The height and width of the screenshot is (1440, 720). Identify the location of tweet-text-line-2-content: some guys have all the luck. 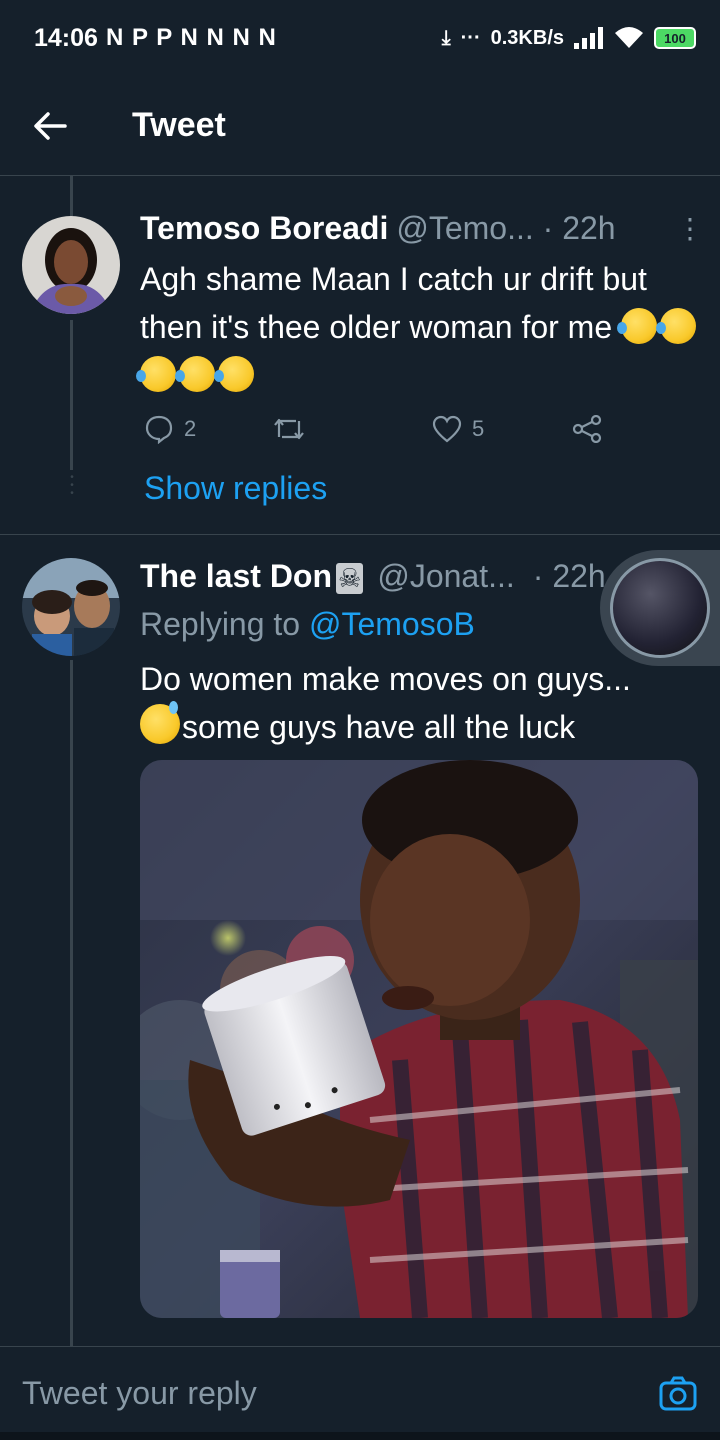
(379, 727).